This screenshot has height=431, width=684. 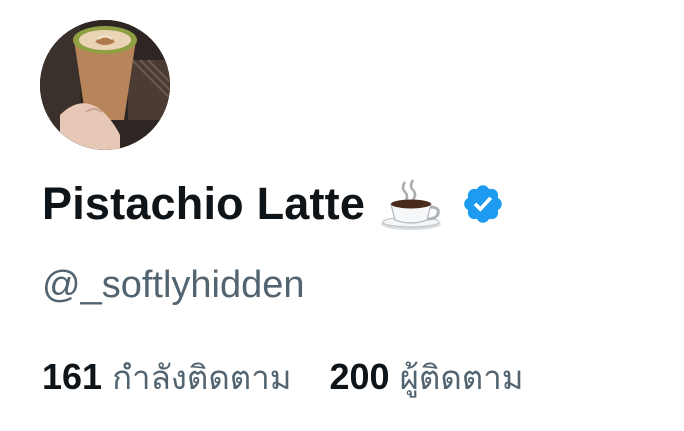 I want to click on avatar-photo, so click(x=105, y=85).